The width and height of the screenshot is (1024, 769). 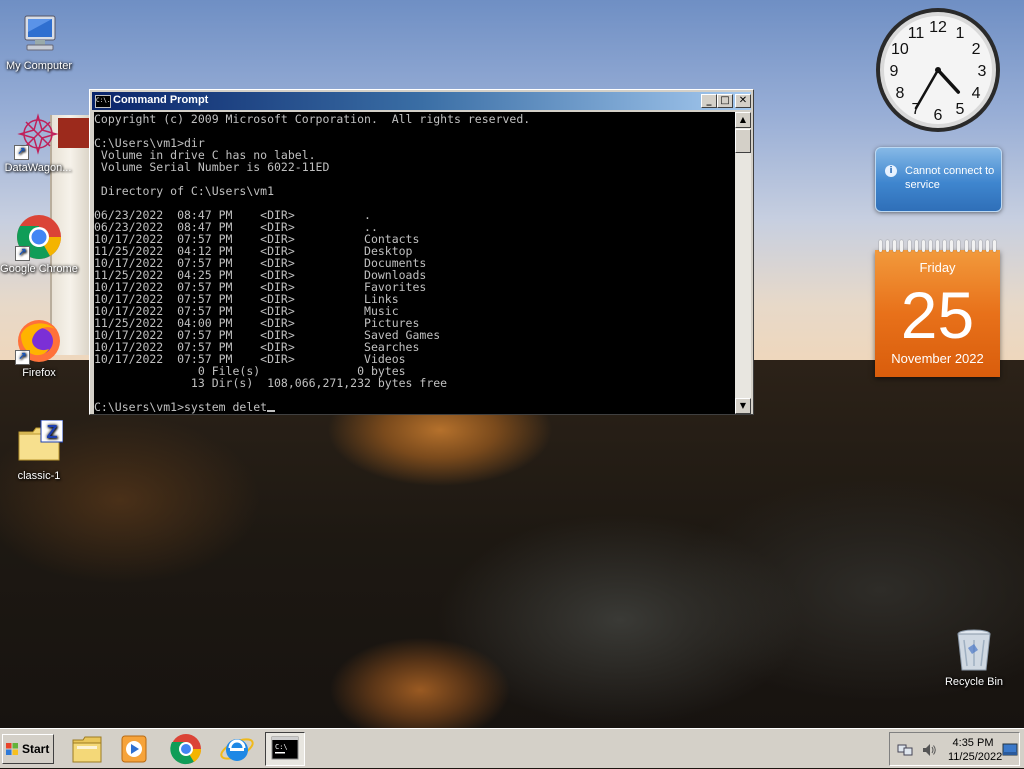 What do you see at coordinates (894, 71) in the screenshot?
I see `clock-number: 9` at bounding box center [894, 71].